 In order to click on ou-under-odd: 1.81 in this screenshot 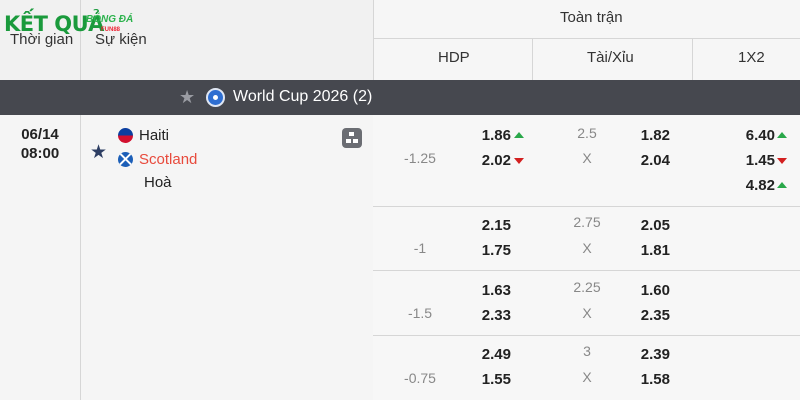, I will do `click(645, 250)`.